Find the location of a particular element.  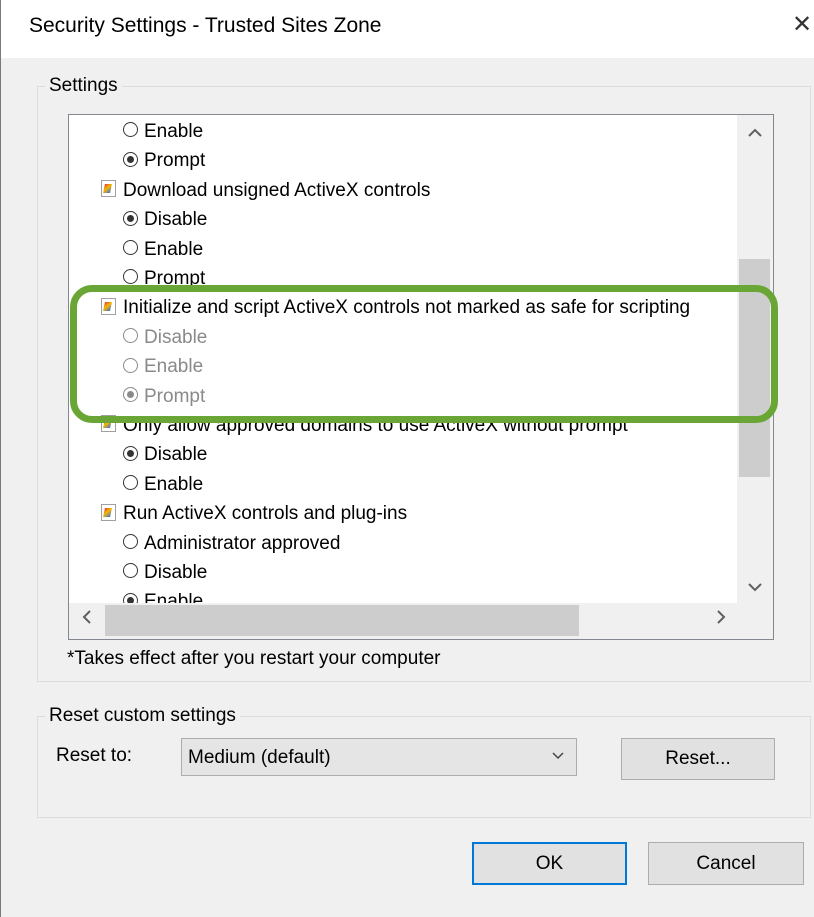

reset-to-label: Reset to: is located at coordinates (94, 755).